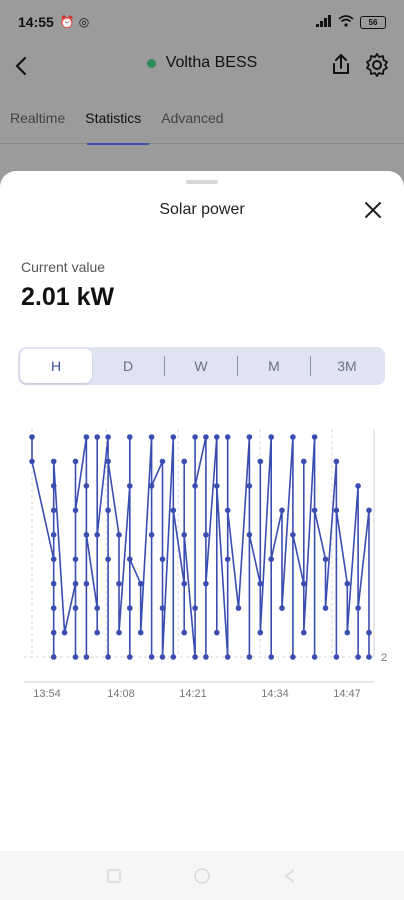 The height and width of the screenshot is (900, 404). What do you see at coordinates (275, 694) in the screenshot?
I see `x-tick-label: 14:34` at bounding box center [275, 694].